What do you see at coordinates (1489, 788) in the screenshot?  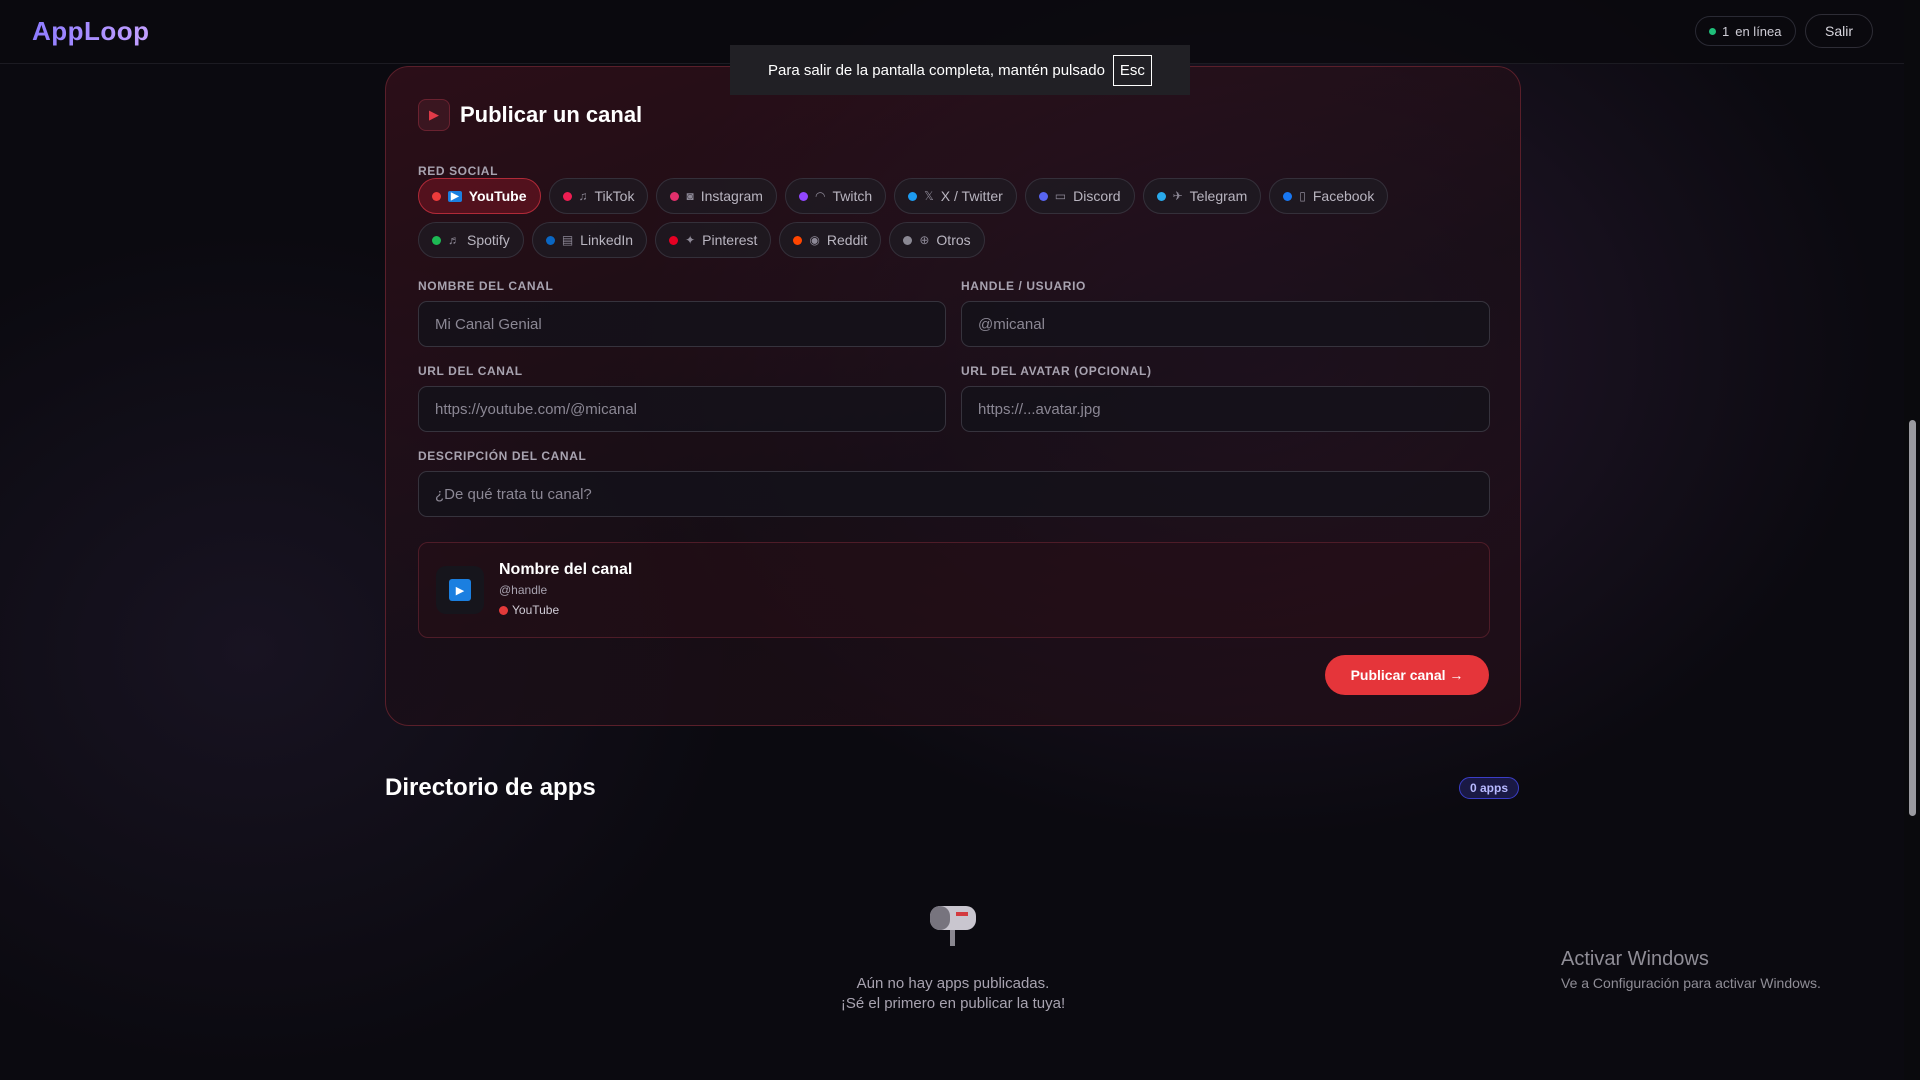 I see `apps-count-badge: 0 apps` at bounding box center [1489, 788].